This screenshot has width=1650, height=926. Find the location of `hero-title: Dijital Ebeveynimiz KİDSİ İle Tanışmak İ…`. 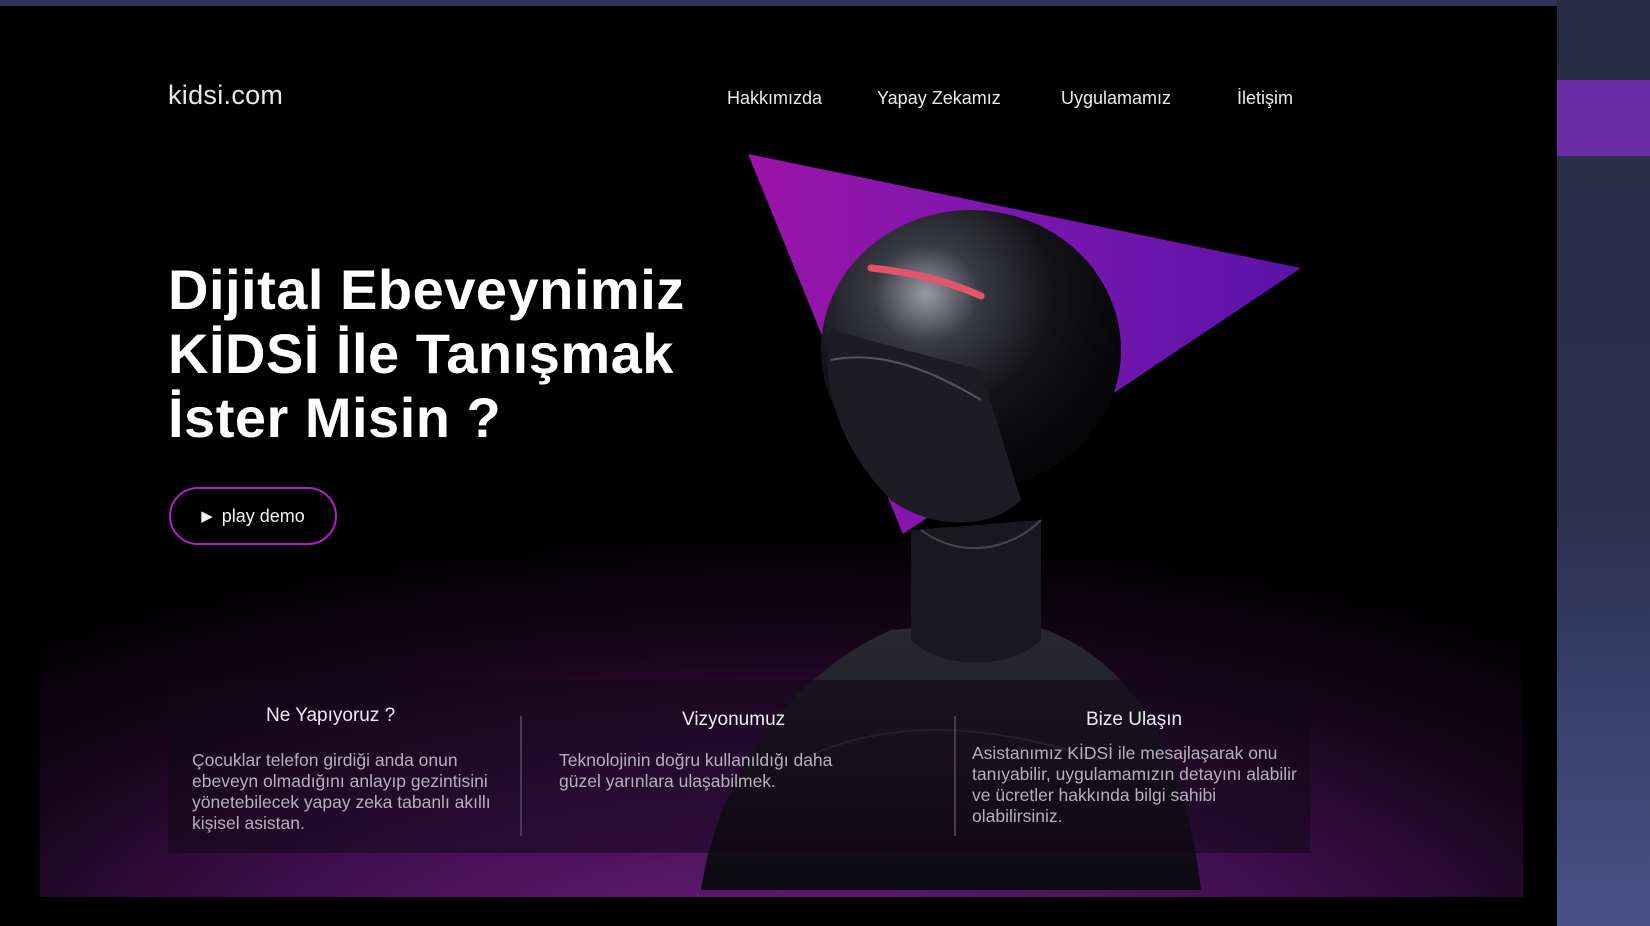

hero-title: Dijital Ebeveynimiz KİDSİ İle Tanışmak İ… is located at coordinates (426, 354).